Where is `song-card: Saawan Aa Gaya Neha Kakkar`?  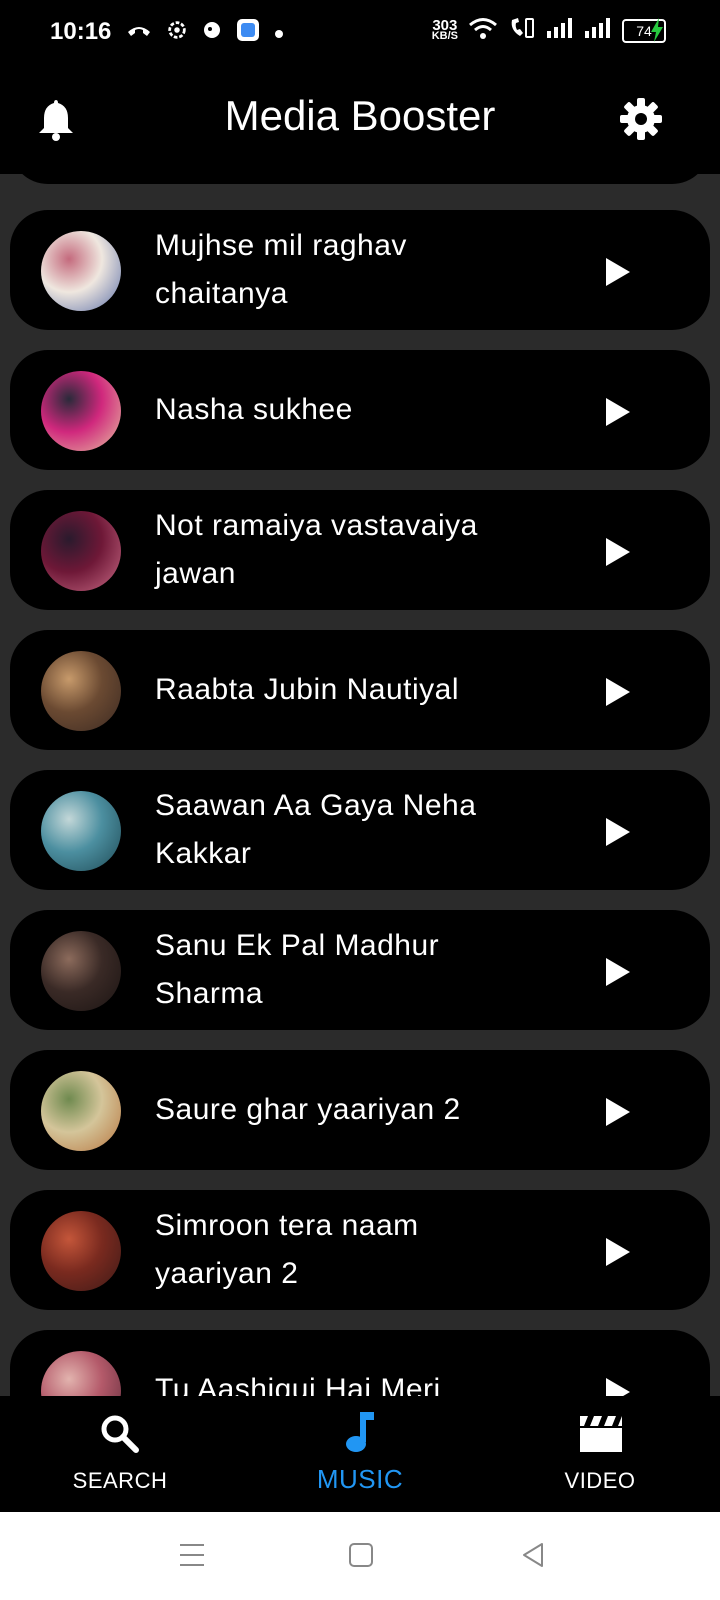 song-card: Saawan Aa Gaya Neha Kakkar is located at coordinates (360, 830).